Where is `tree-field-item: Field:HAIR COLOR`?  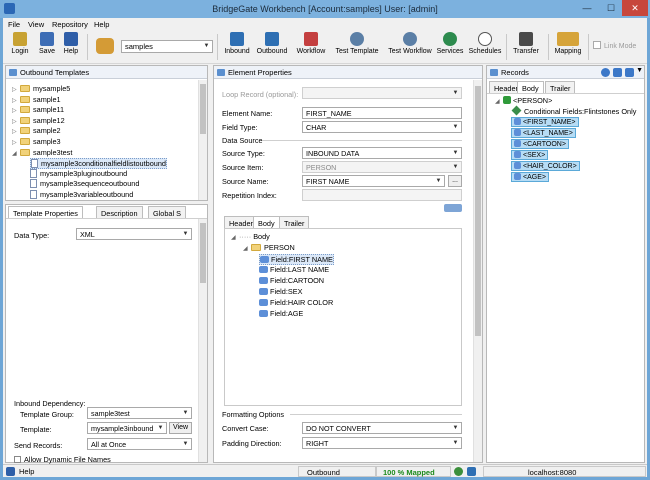 tree-field-item: Field:HAIR COLOR is located at coordinates (296, 303).